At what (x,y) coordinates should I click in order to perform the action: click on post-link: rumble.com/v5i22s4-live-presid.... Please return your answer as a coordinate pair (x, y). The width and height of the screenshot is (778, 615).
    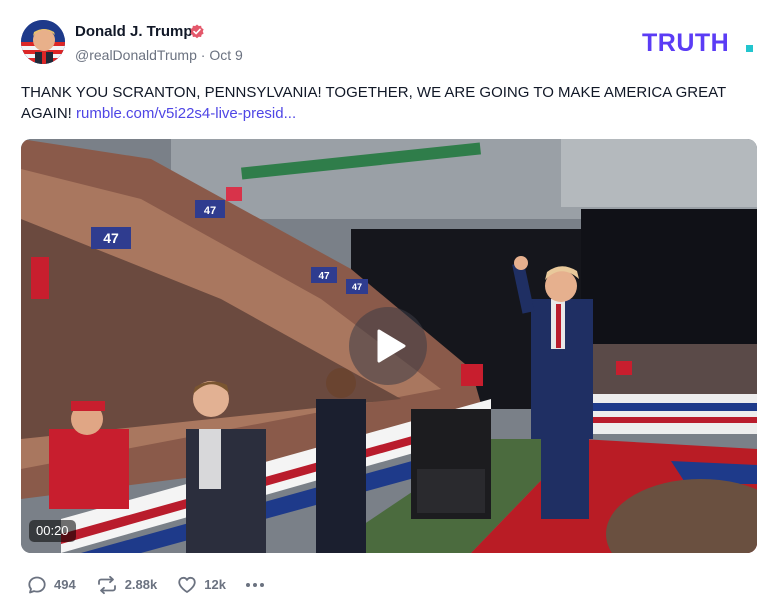
    Looking at the image, I should click on (186, 113).